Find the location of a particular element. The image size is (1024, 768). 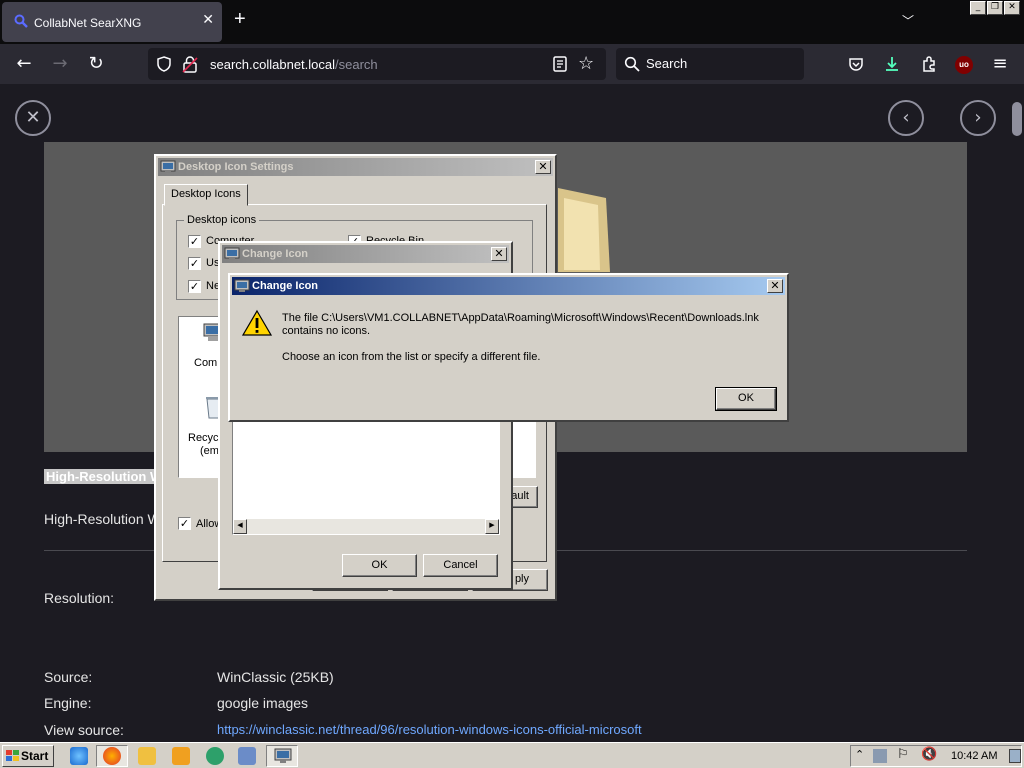

windows-logo-icon is located at coordinates (12, 755).